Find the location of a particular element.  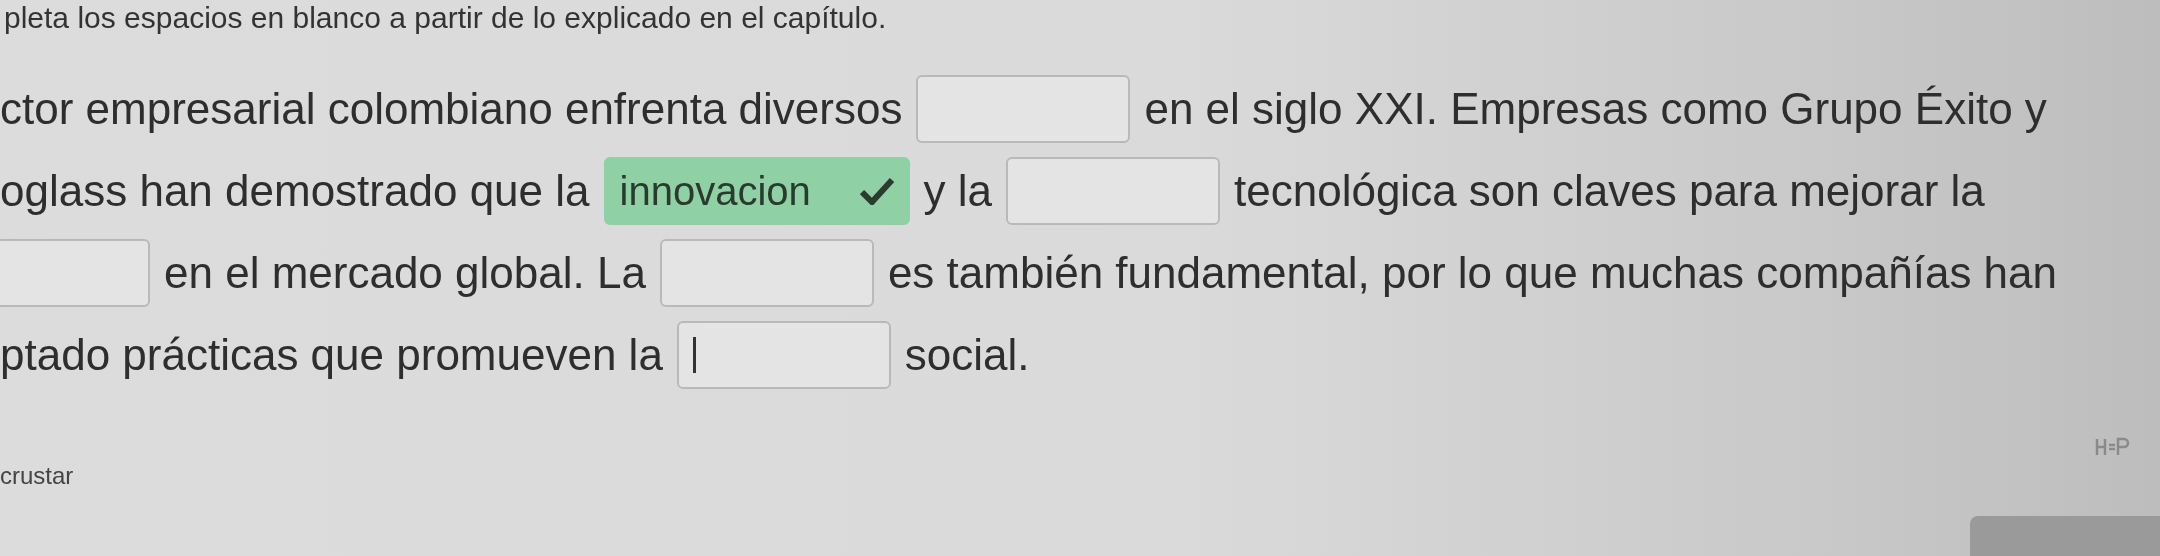

sentence-text: es también fundamental, por lo que muchas compañías han is located at coordinates (1472, 273).